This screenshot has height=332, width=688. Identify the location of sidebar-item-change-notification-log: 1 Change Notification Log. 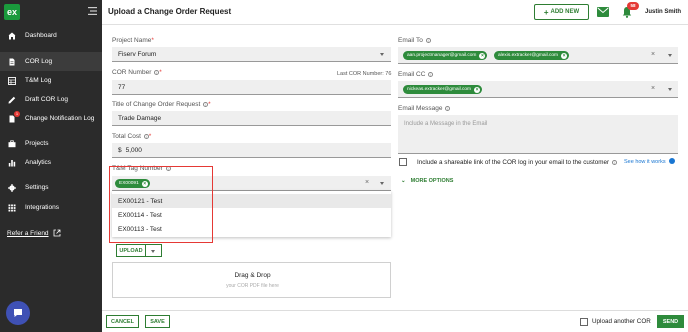
(51, 118).